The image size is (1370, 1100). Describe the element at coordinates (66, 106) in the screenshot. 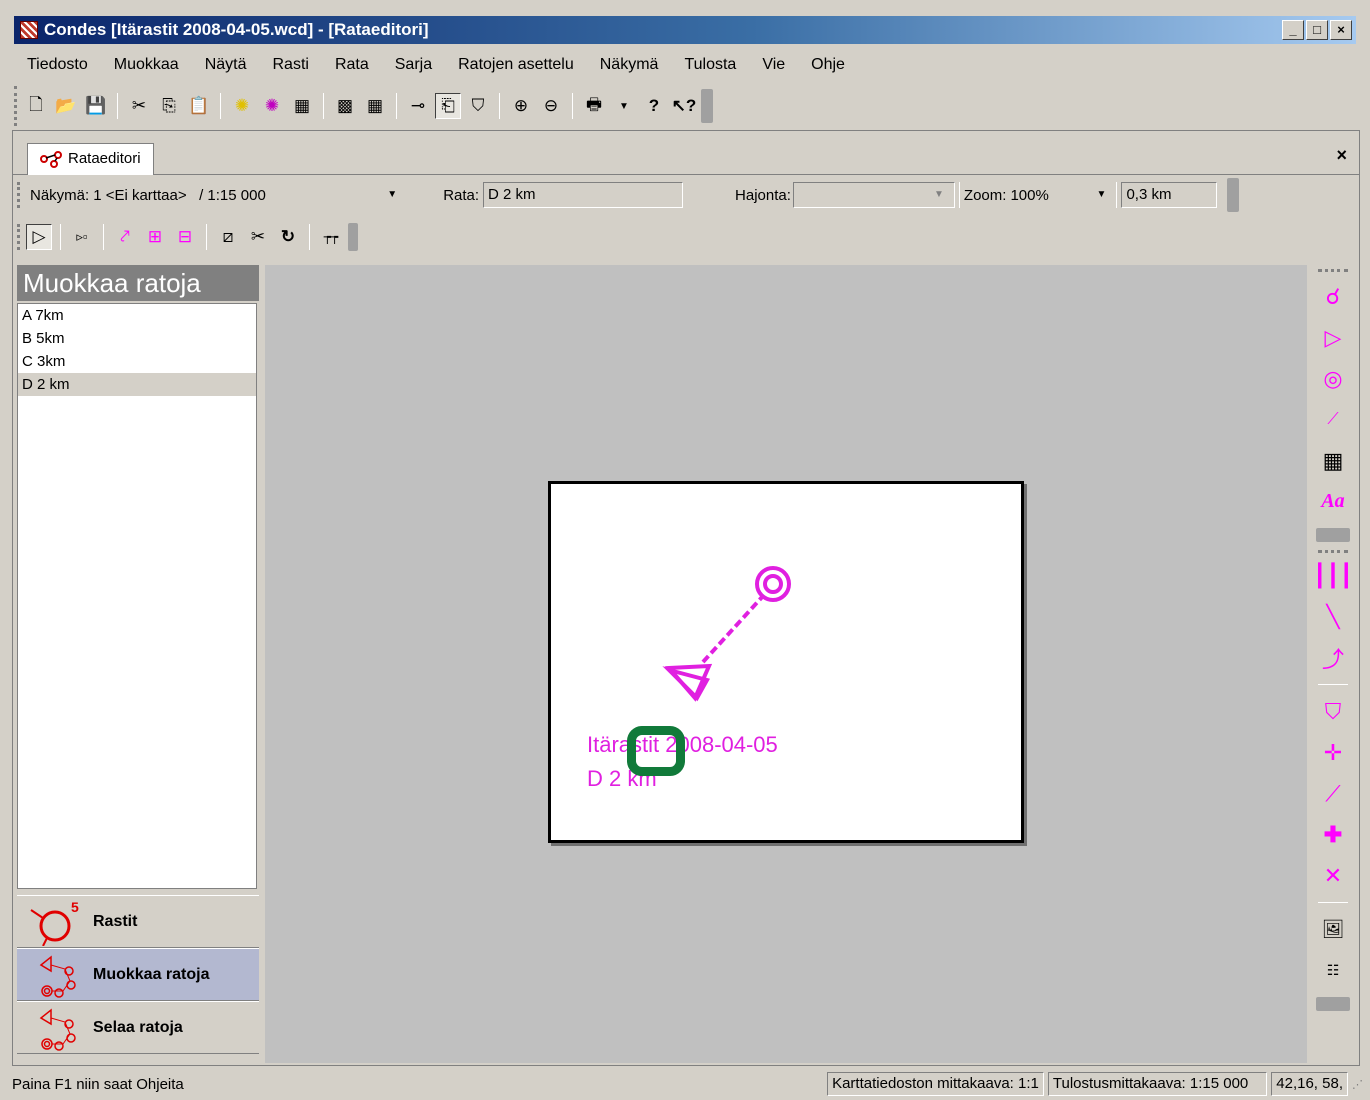

I see `open-icon: 📂` at that location.